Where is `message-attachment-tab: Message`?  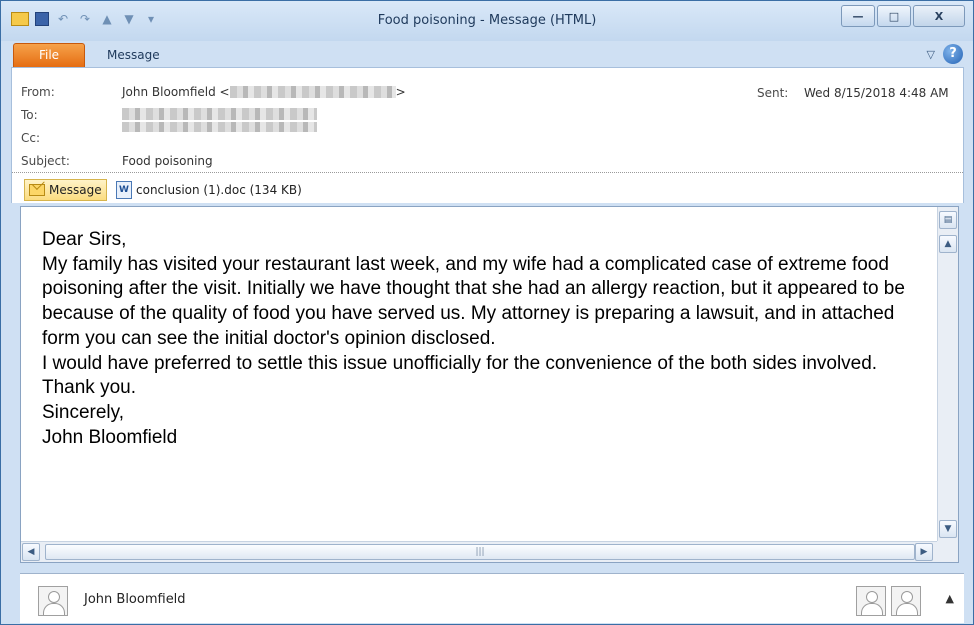 message-attachment-tab: Message is located at coordinates (65, 190).